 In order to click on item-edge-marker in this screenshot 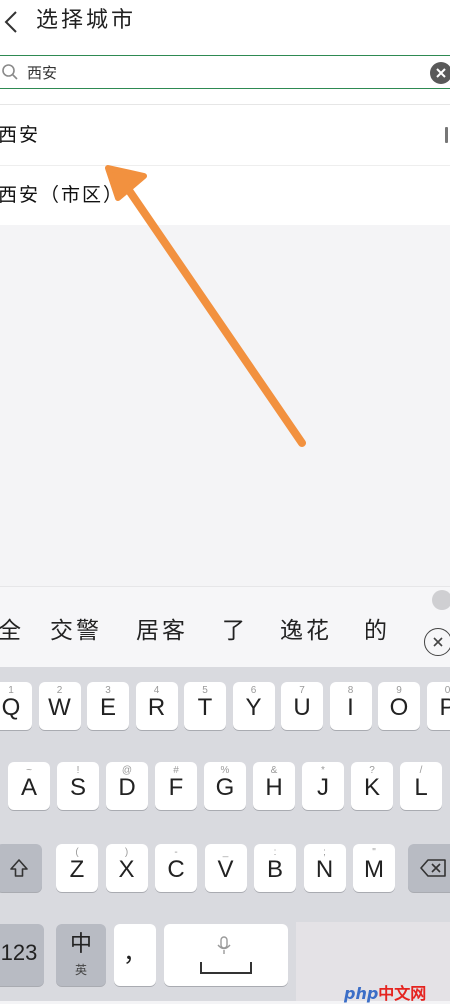, I will do `click(446, 135)`.